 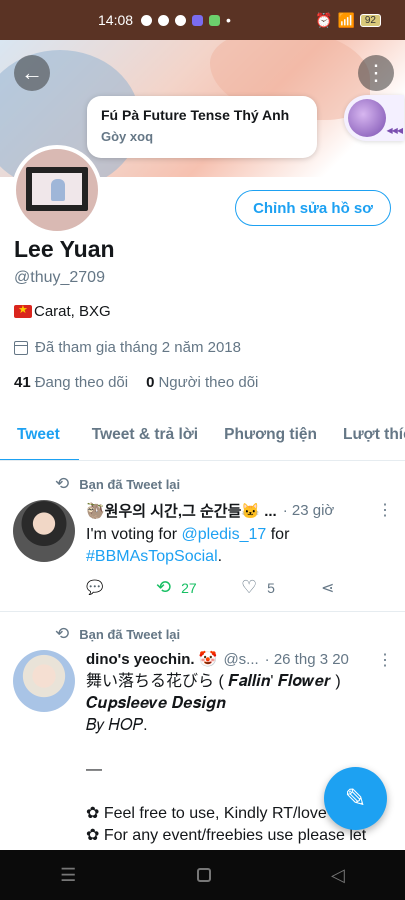 What do you see at coordinates (164, 20) in the screenshot?
I see `eye-icon` at bounding box center [164, 20].